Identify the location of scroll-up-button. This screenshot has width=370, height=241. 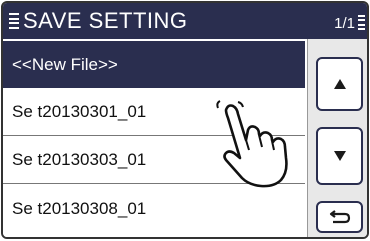
(339, 84).